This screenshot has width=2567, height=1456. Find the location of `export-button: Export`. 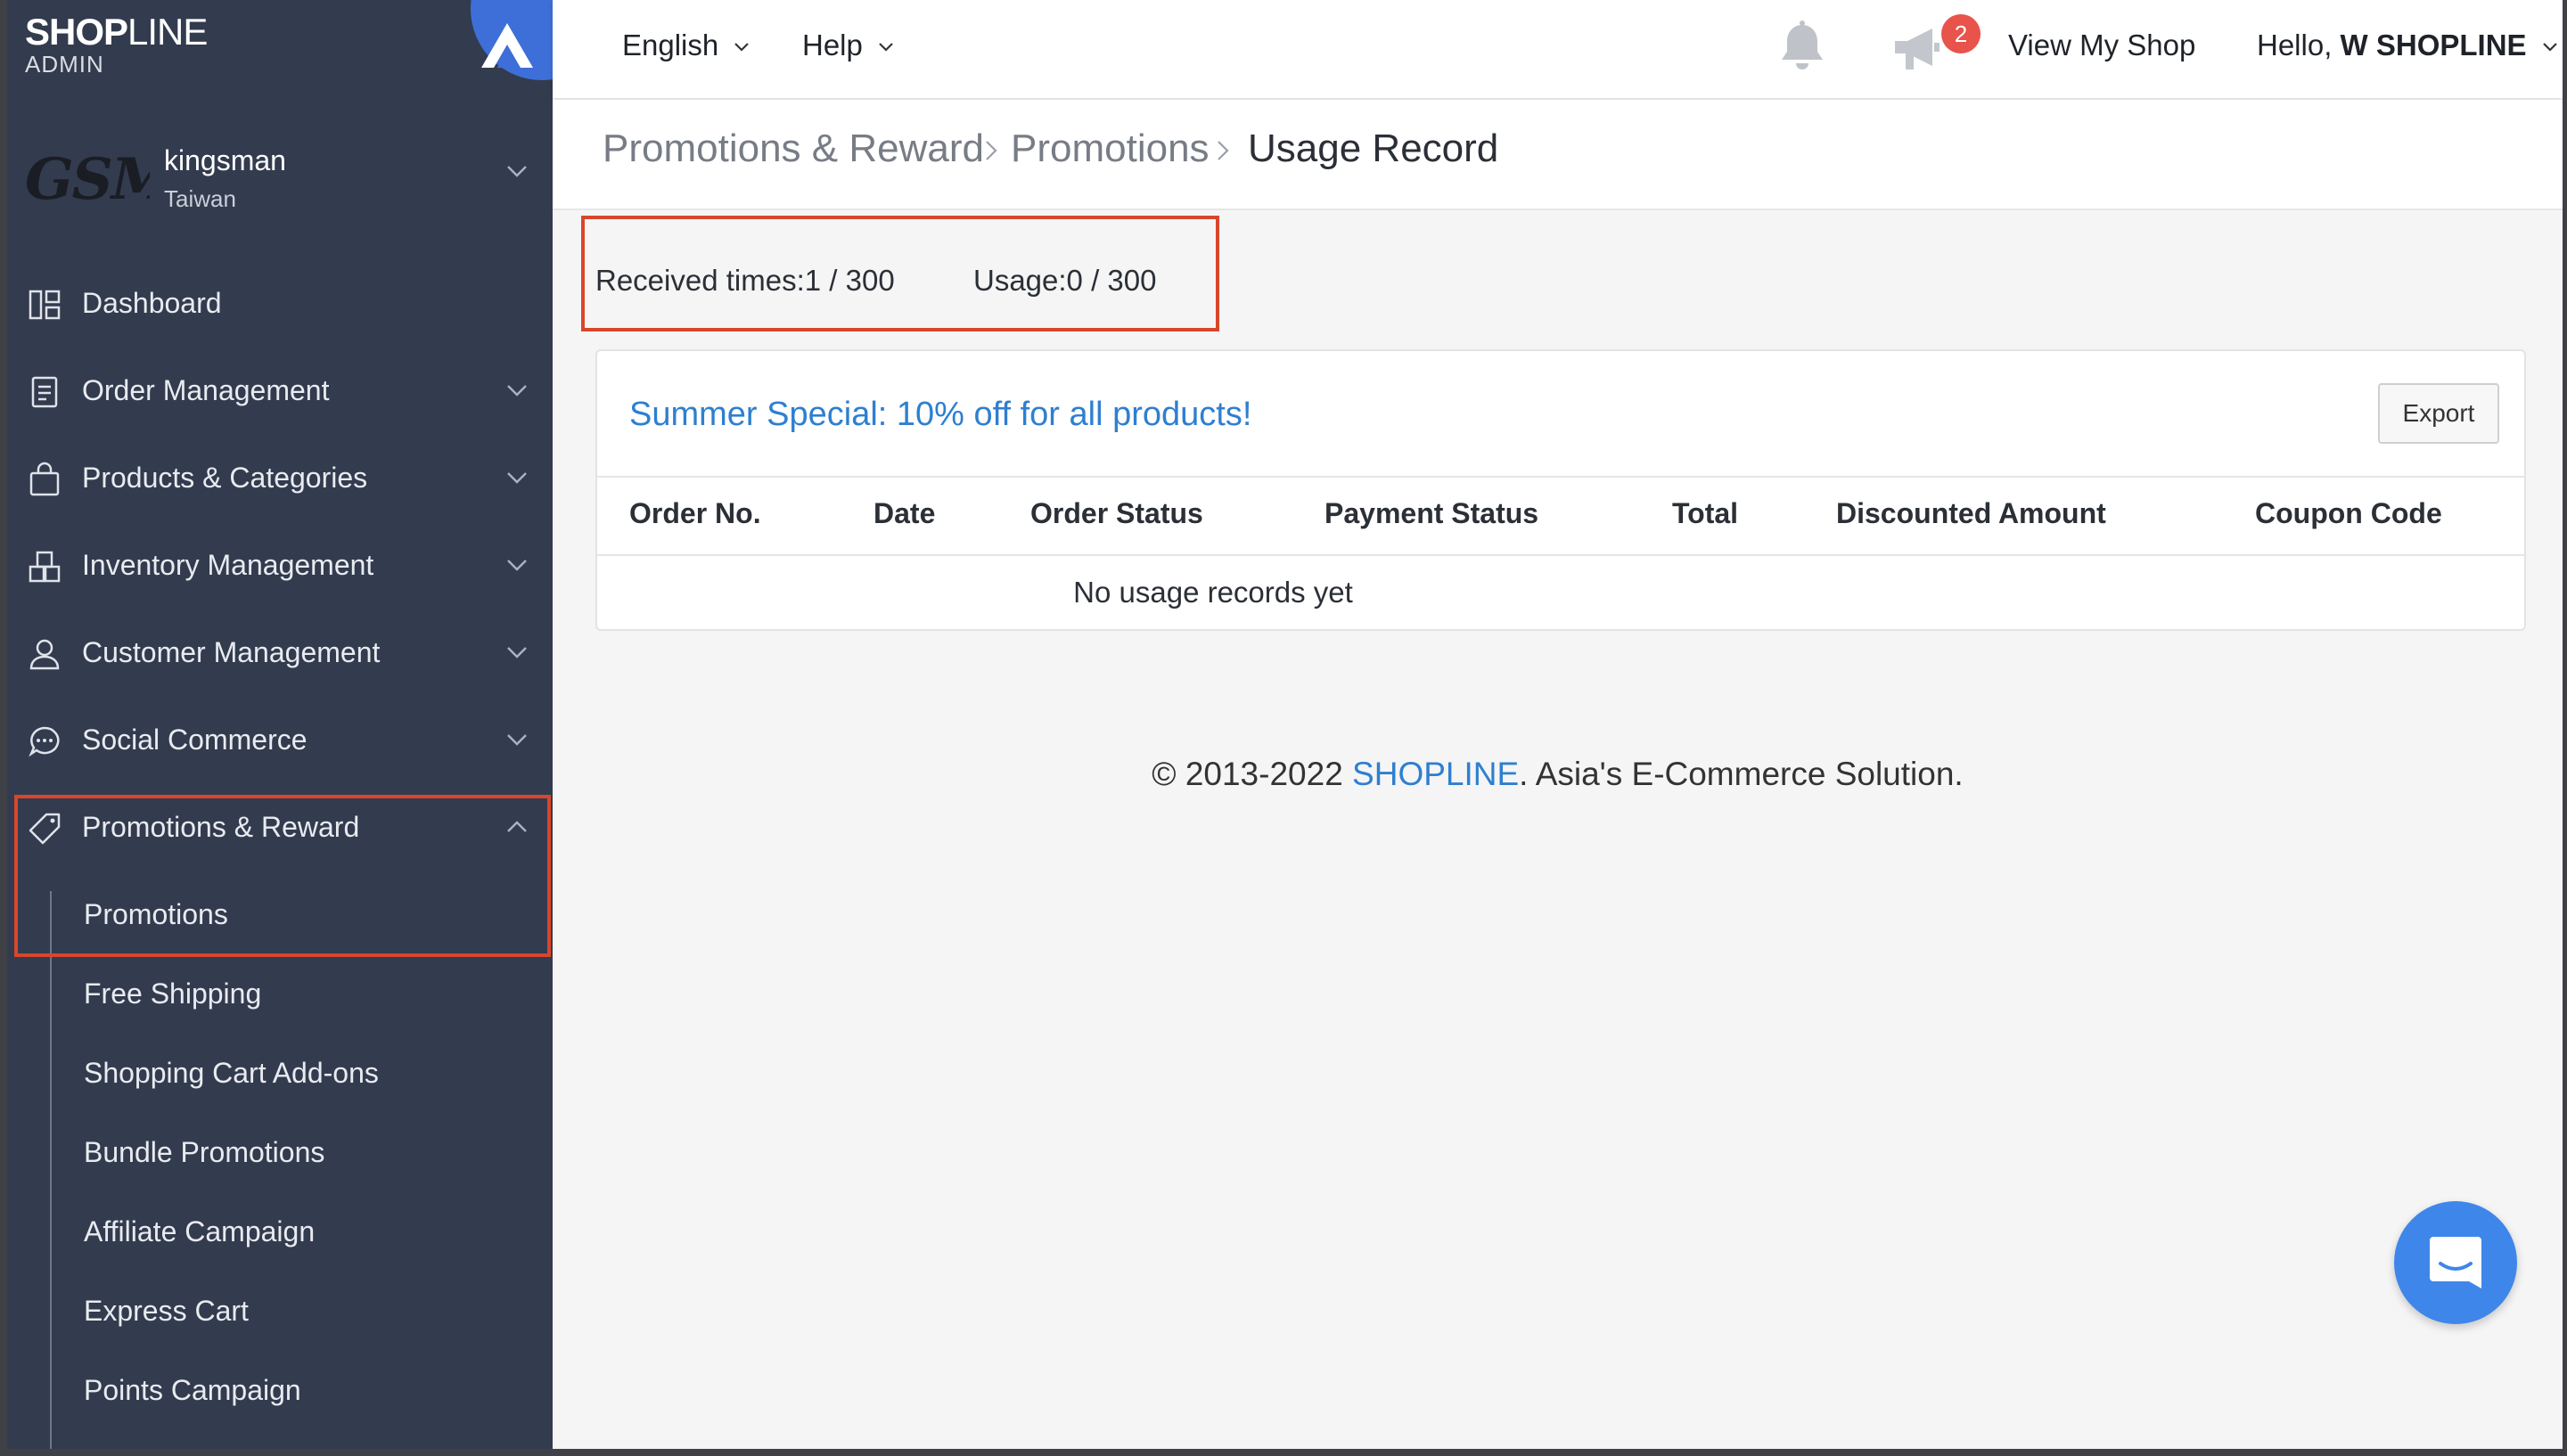

export-button: Export is located at coordinates (2439, 413).